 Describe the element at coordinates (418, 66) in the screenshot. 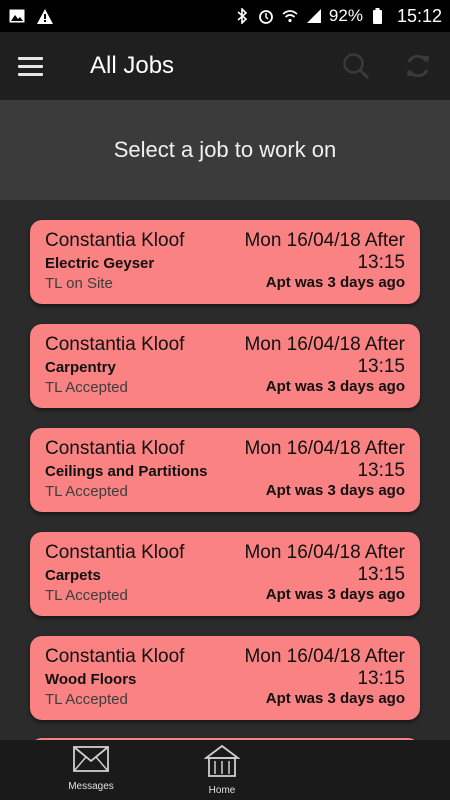

I see `refresh-icon` at that location.